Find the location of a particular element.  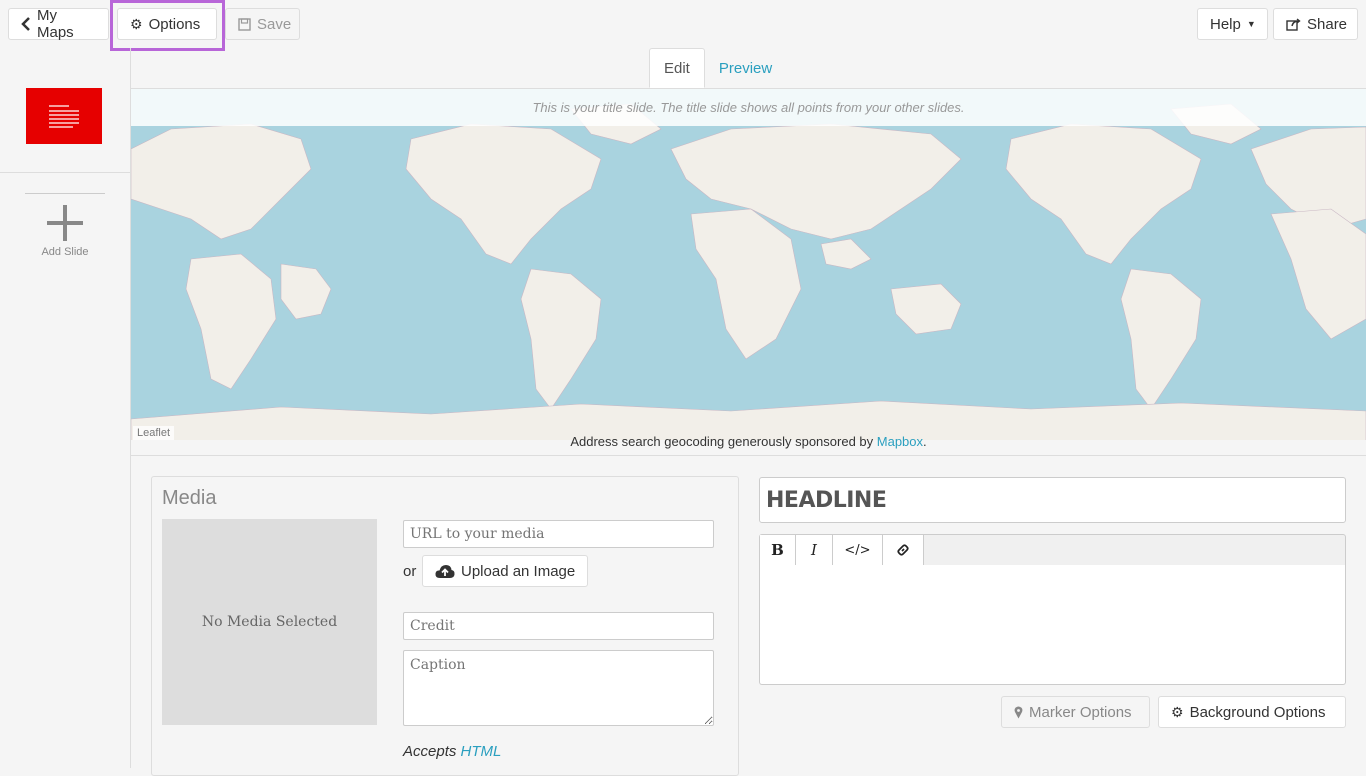

chevron-left-icon is located at coordinates (25, 24).